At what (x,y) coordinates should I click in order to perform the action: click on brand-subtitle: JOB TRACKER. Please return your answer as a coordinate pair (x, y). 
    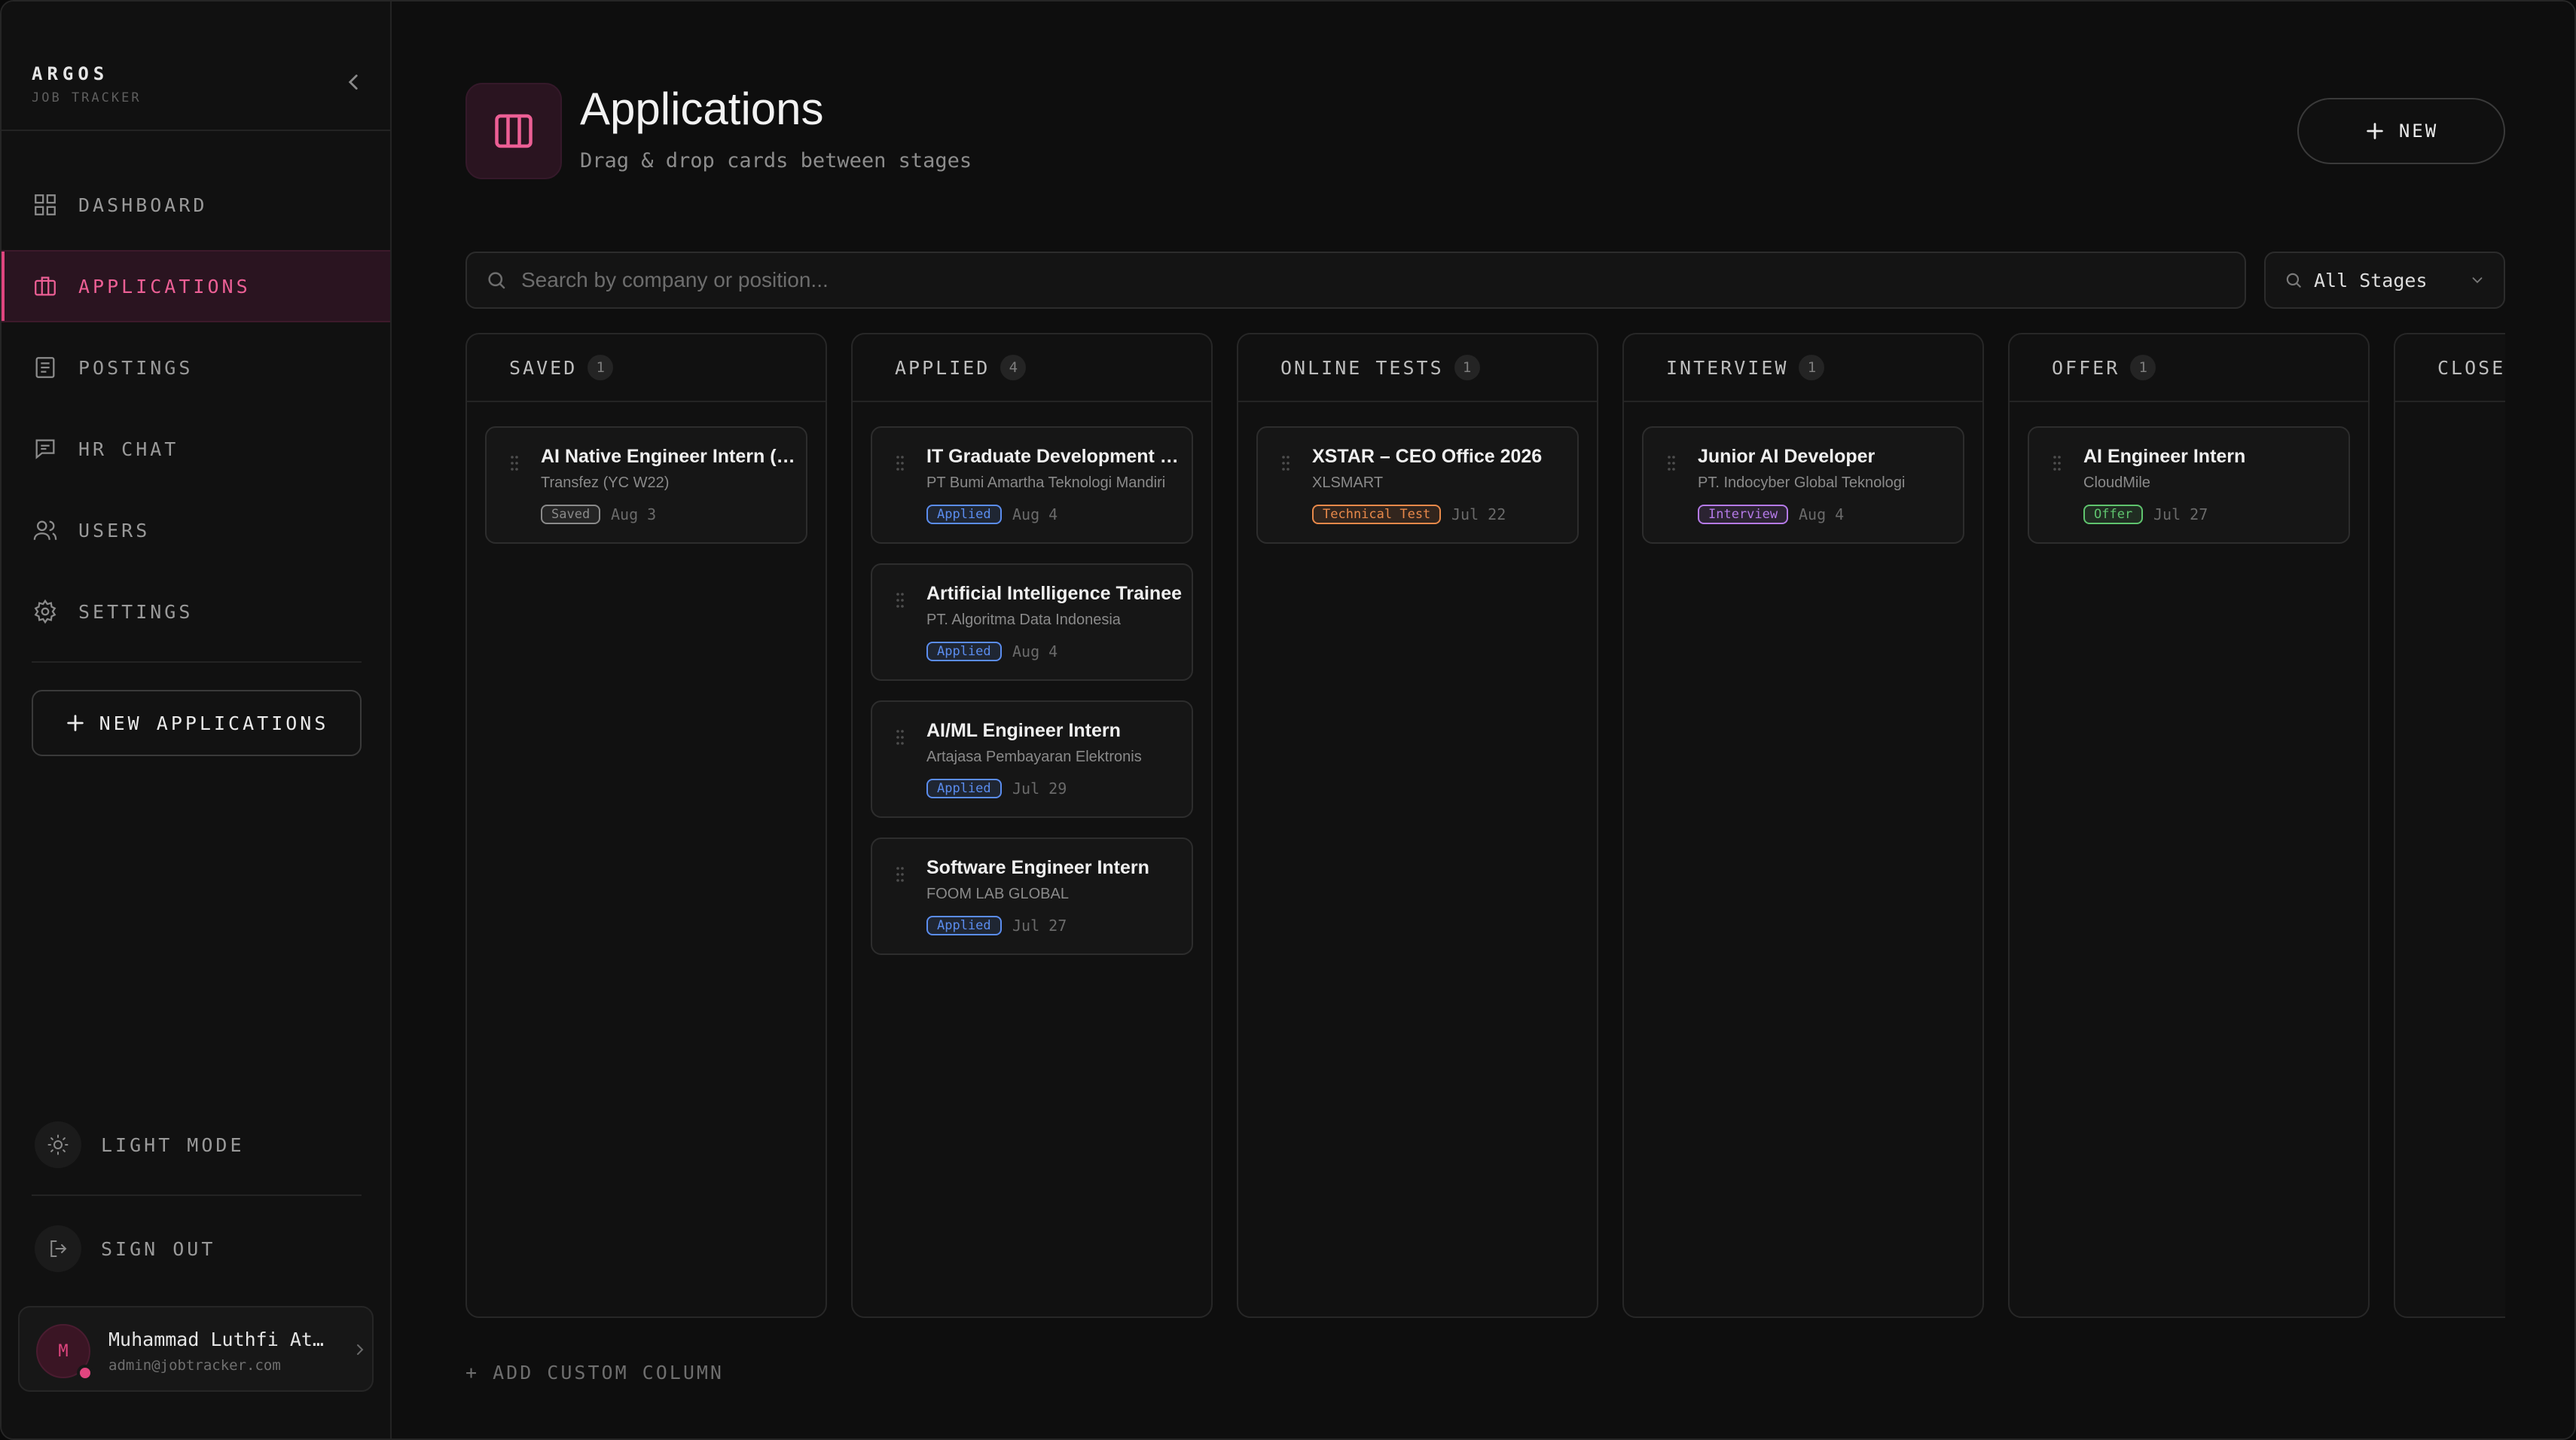
    Looking at the image, I should click on (87, 97).